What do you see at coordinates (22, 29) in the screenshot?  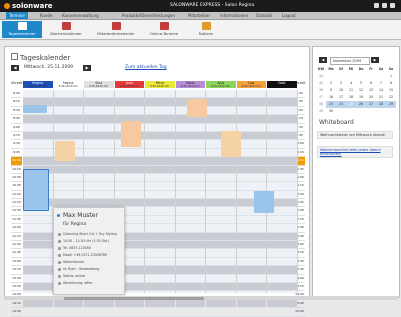 I see `tageskalender-button: Tageskalender` at bounding box center [22, 29].